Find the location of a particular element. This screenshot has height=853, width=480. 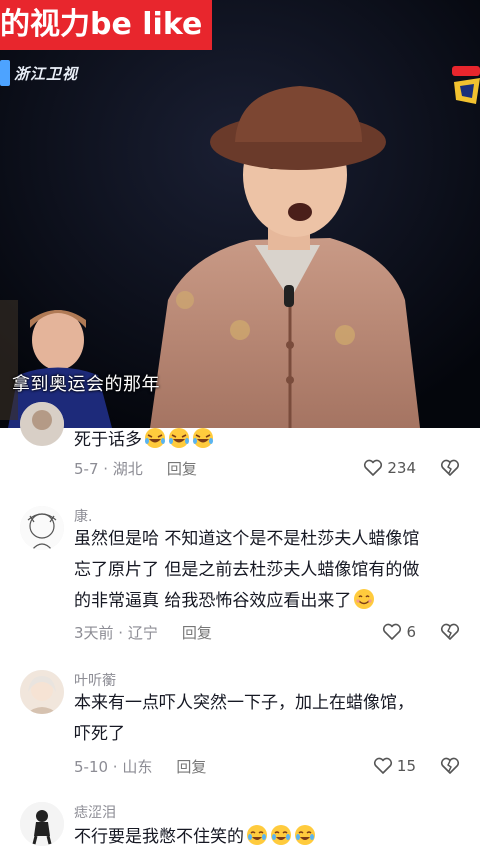

comment-username: 痣涩泪 is located at coordinates (95, 812).